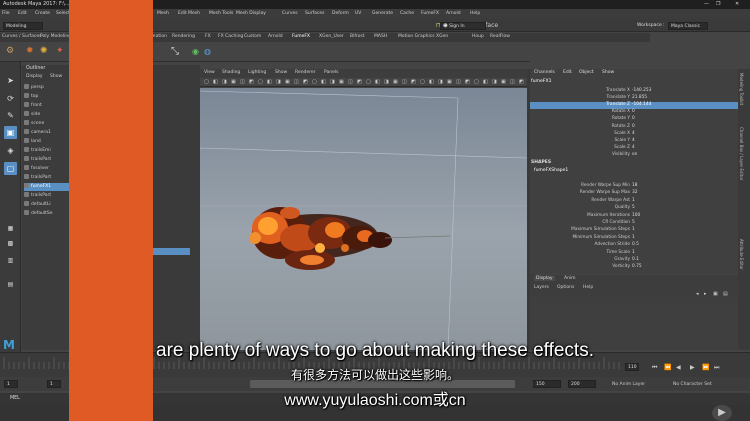 This screenshot has width=750, height=421. What do you see at coordinates (47, 133) in the screenshot?
I see `outliner-item: camera1` at bounding box center [47, 133].